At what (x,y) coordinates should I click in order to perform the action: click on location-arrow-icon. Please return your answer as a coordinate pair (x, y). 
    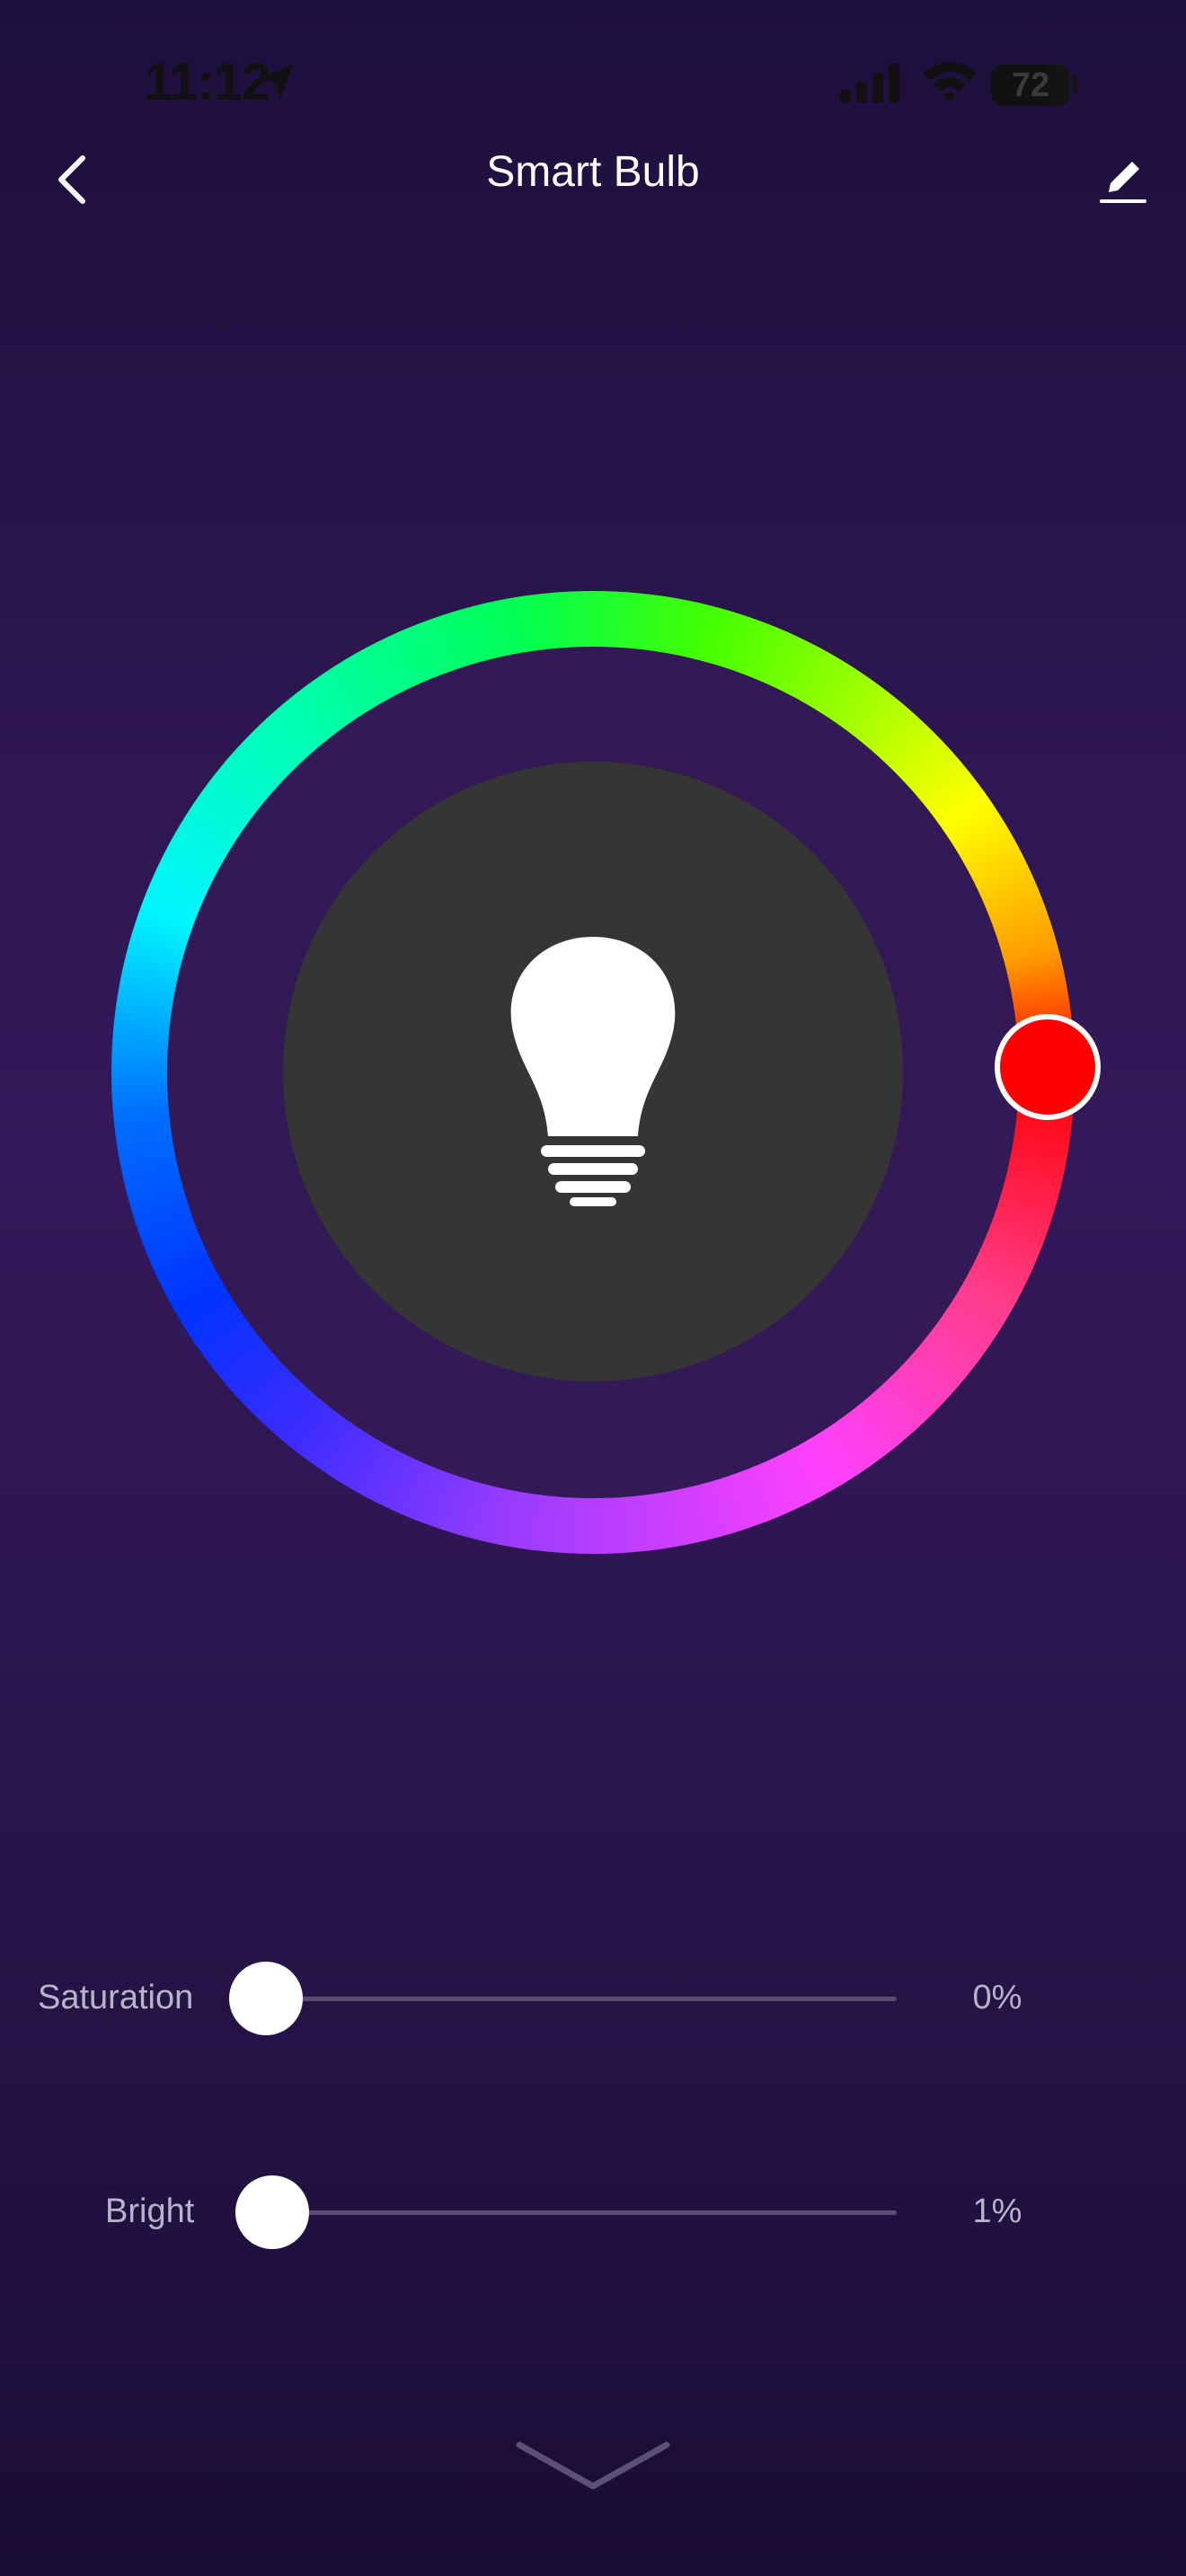
    Looking at the image, I should click on (277, 85).